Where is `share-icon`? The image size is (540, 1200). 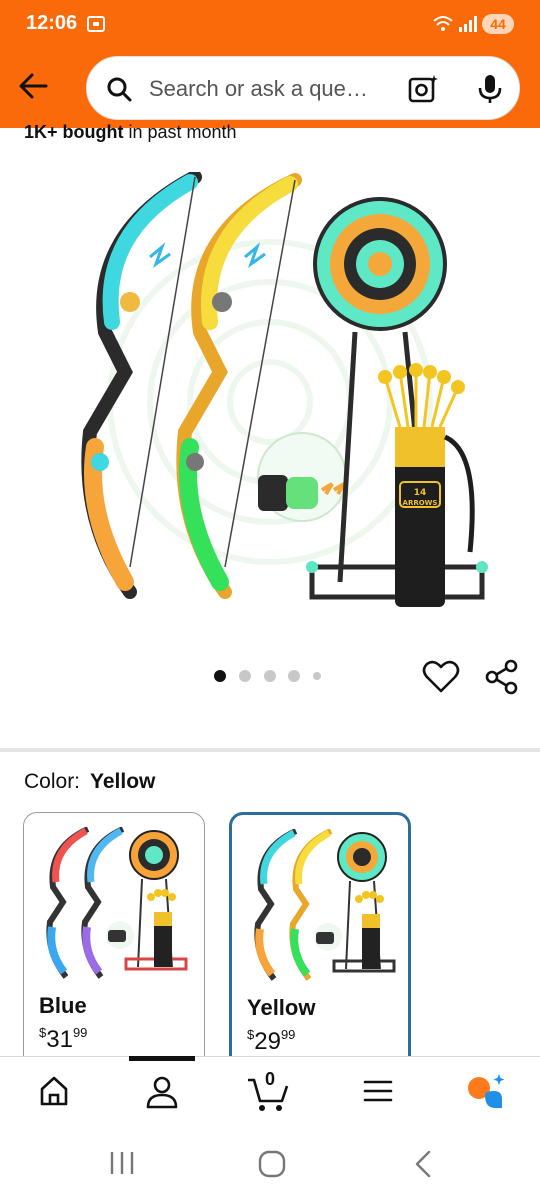 share-icon is located at coordinates (502, 677).